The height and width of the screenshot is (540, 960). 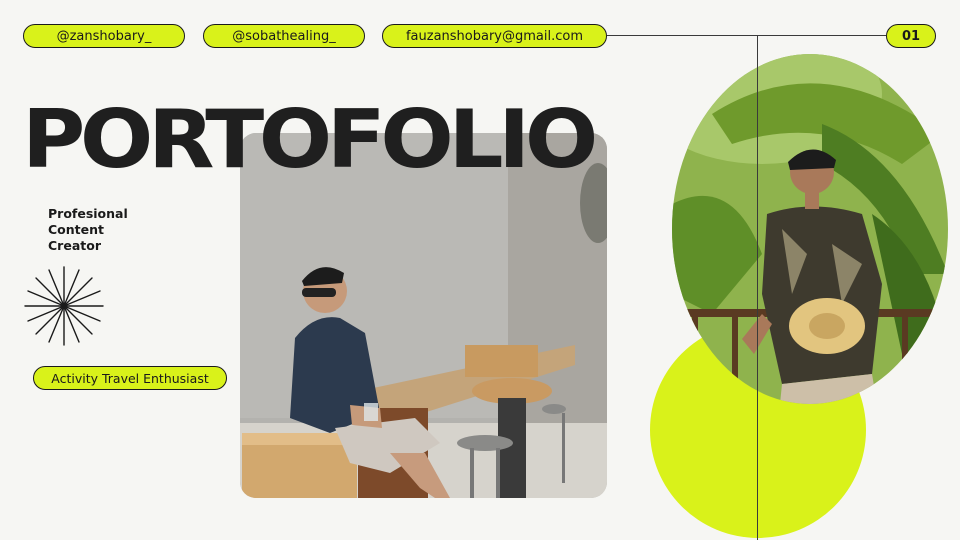 What do you see at coordinates (310, 139) in the screenshot?
I see `page-title: PORTOFOLIO` at bounding box center [310, 139].